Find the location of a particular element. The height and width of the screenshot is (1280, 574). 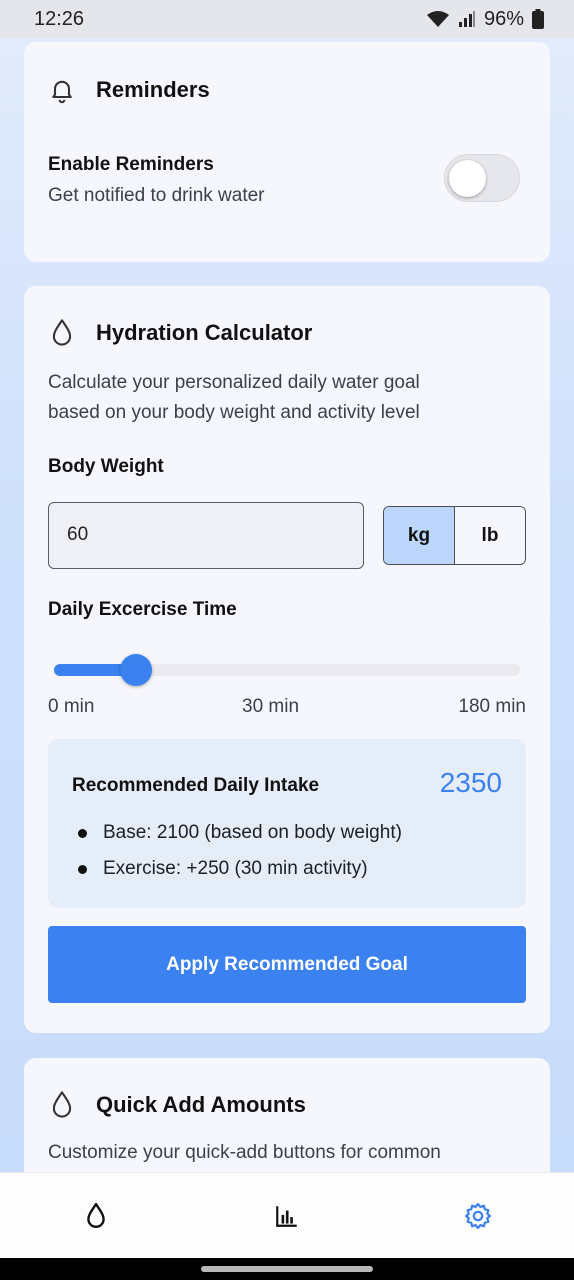

reminders-title: Reminders is located at coordinates (153, 89).